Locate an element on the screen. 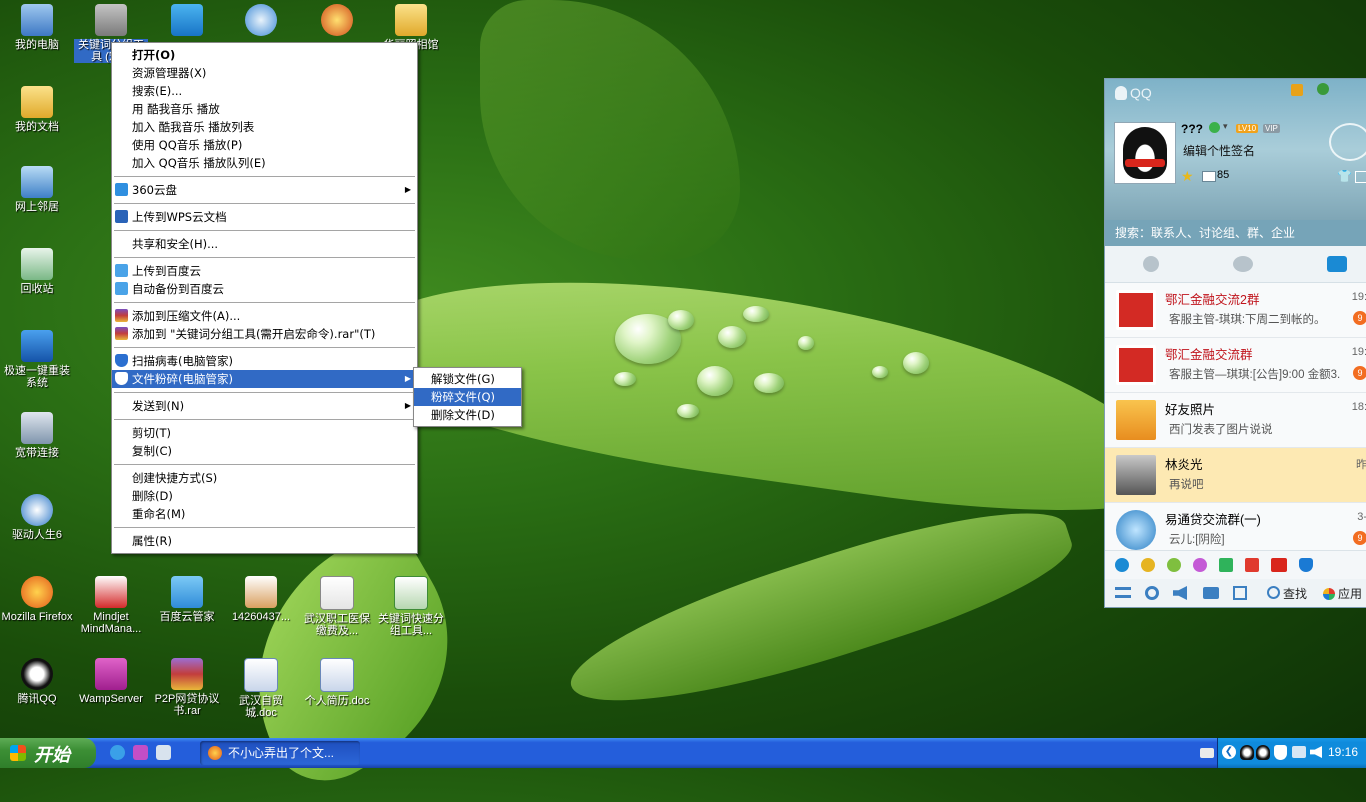 The width and height of the screenshot is (1366, 802). menu-item-delete: 删除(D) is located at coordinates (264, 496).